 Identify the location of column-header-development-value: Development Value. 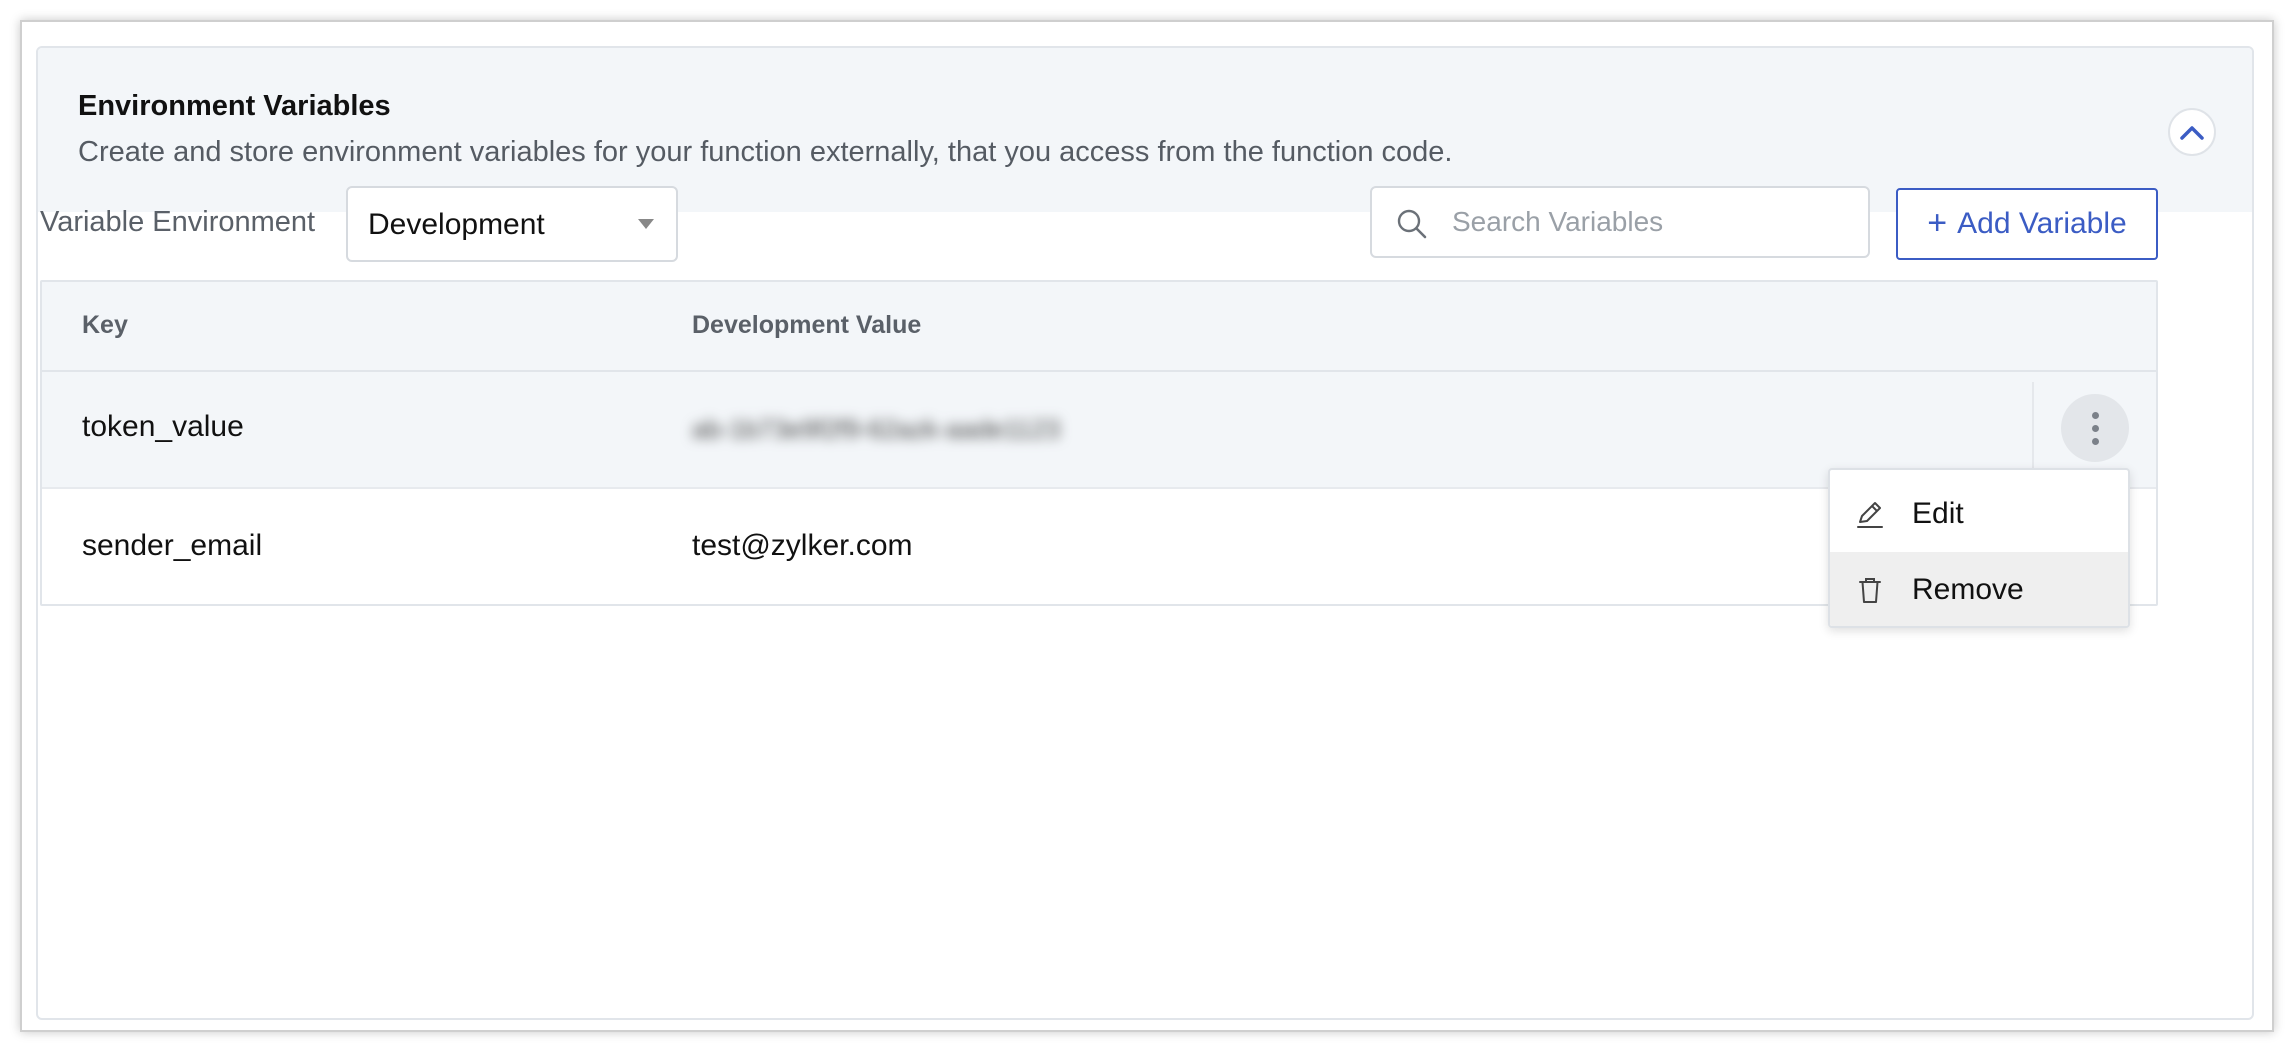
(807, 325).